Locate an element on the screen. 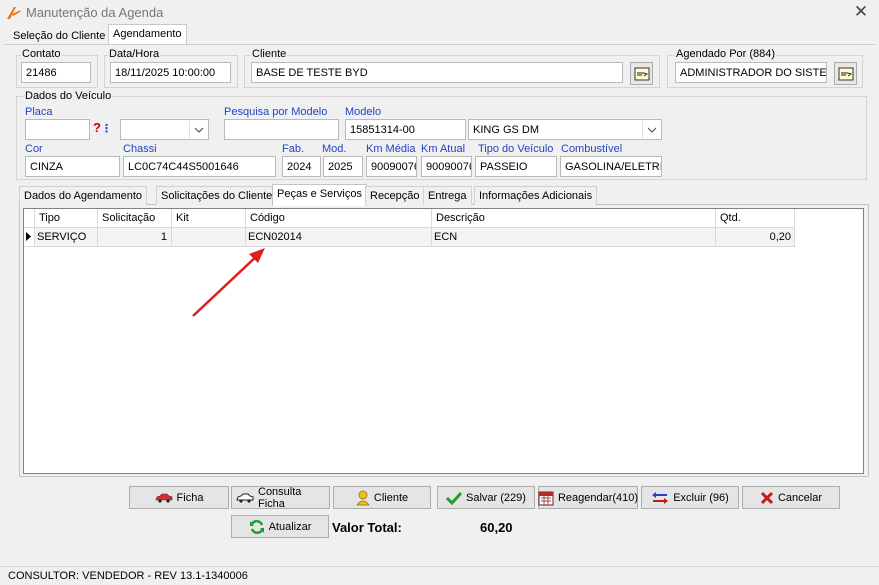  placa-field is located at coordinates (57, 129).